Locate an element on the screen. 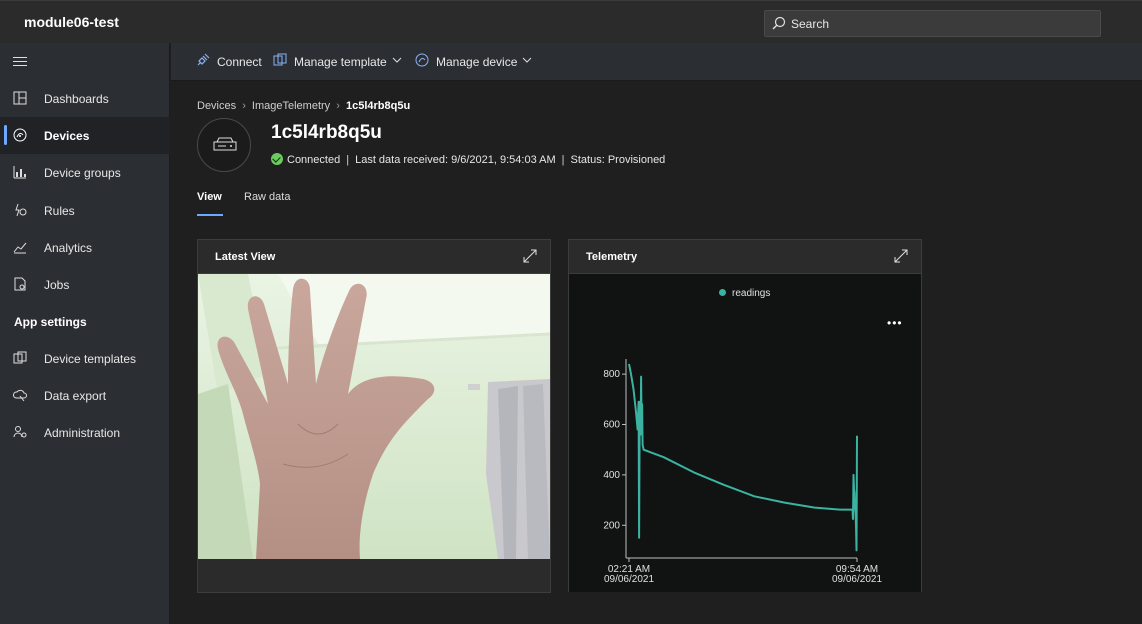  connect-label: Connect is located at coordinates (239, 62).